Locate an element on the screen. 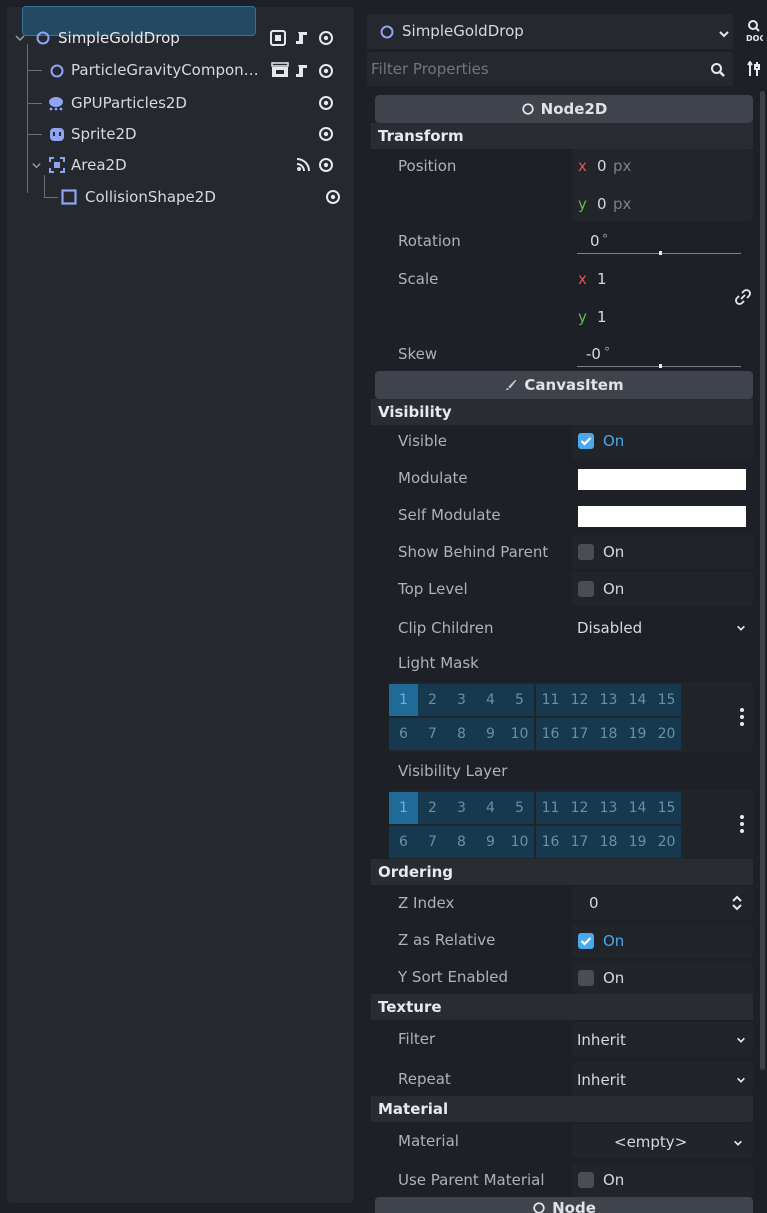 The width and height of the screenshot is (767, 1213). category-ordering: Ordering is located at coordinates (562, 872).